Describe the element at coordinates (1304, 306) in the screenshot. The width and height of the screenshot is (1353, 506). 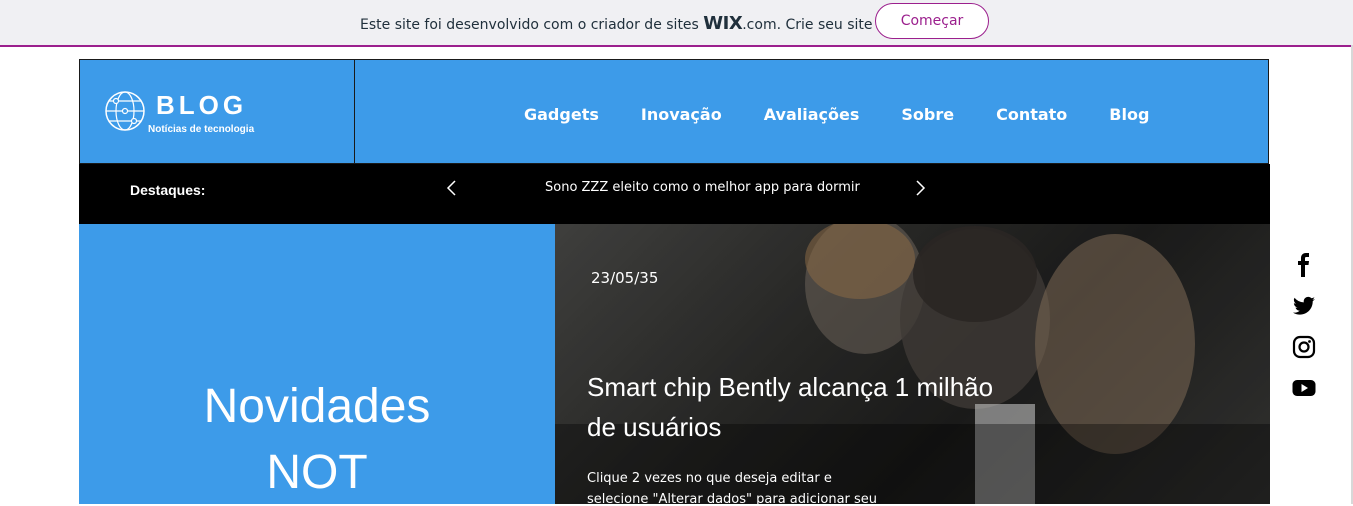
I see `twitter-icon` at that location.